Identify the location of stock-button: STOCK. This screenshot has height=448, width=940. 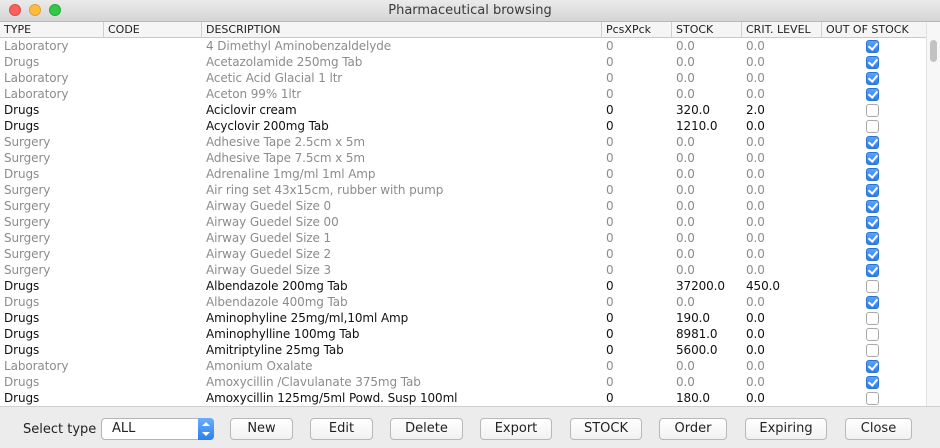
(606, 429).